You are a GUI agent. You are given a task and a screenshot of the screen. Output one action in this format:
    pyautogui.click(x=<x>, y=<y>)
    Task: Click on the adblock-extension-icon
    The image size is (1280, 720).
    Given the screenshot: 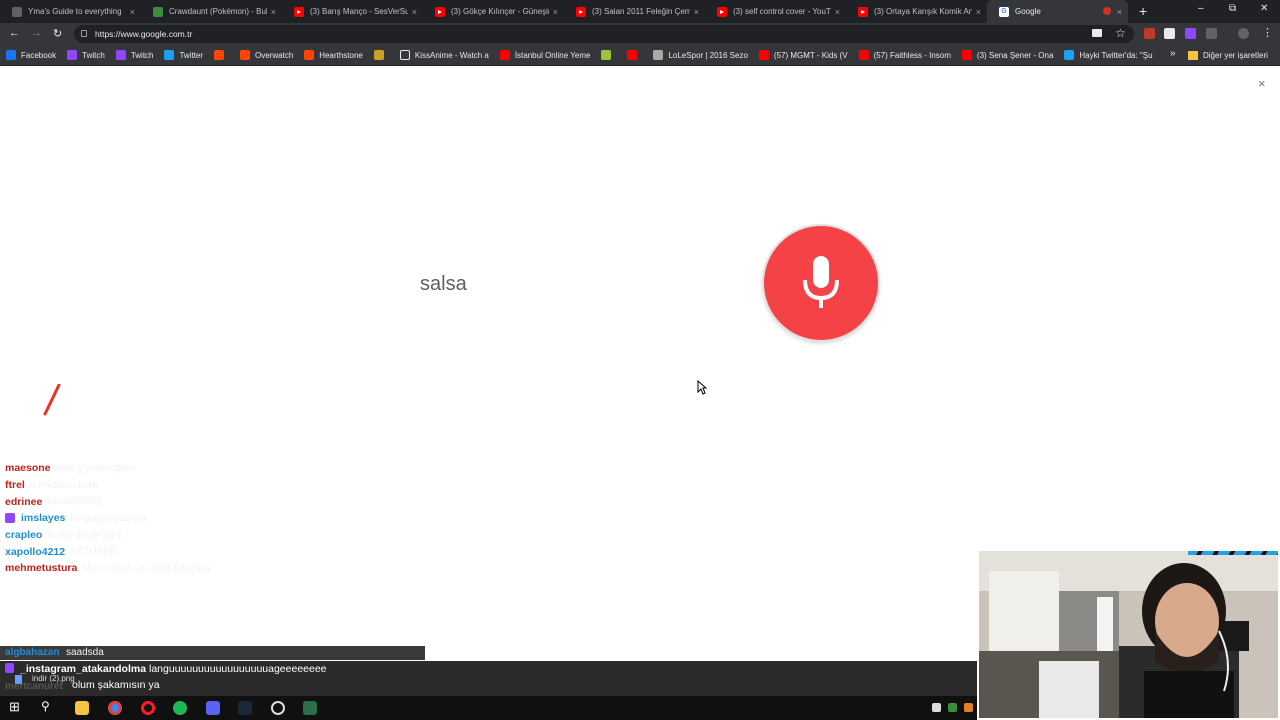 What is the action you would take?
    pyautogui.click(x=1149, y=33)
    